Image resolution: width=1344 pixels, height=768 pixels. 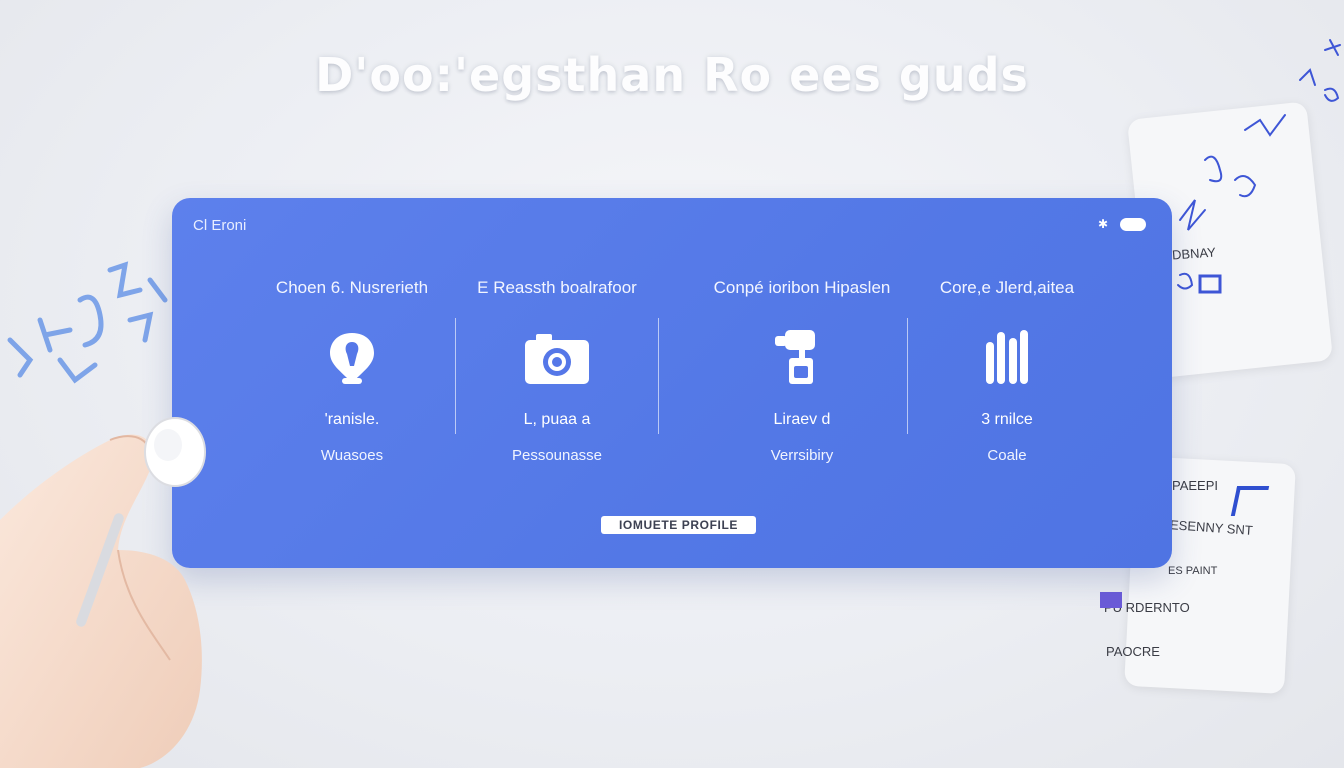 What do you see at coordinates (220, 225) in the screenshot?
I see `panel-title: Cl Eroni` at bounding box center [220, 225].